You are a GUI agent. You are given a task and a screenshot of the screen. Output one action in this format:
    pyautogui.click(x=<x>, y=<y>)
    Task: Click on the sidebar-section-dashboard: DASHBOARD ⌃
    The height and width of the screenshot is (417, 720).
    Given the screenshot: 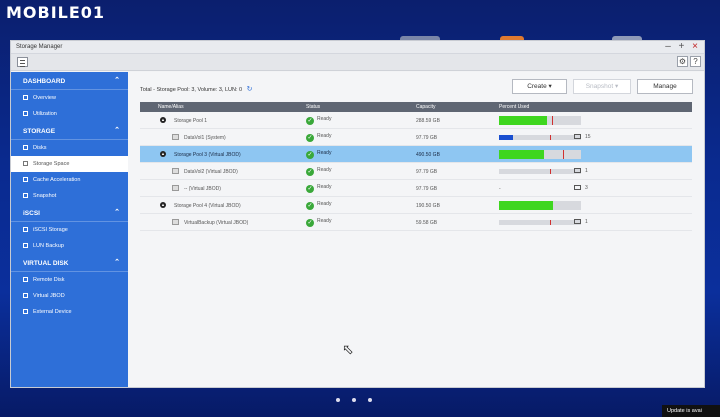 What is the action you would take?
    pyautogui.click(x=69, y=81)
    